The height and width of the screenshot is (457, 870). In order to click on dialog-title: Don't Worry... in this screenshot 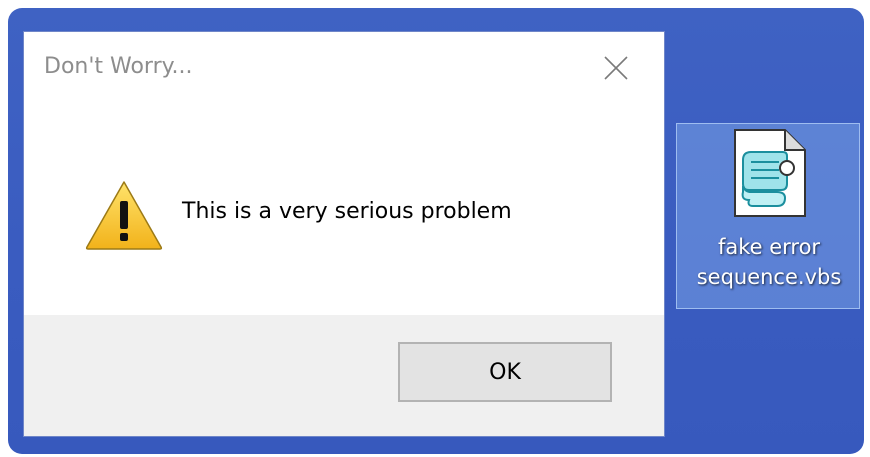, I will do `click(118, 66)`.